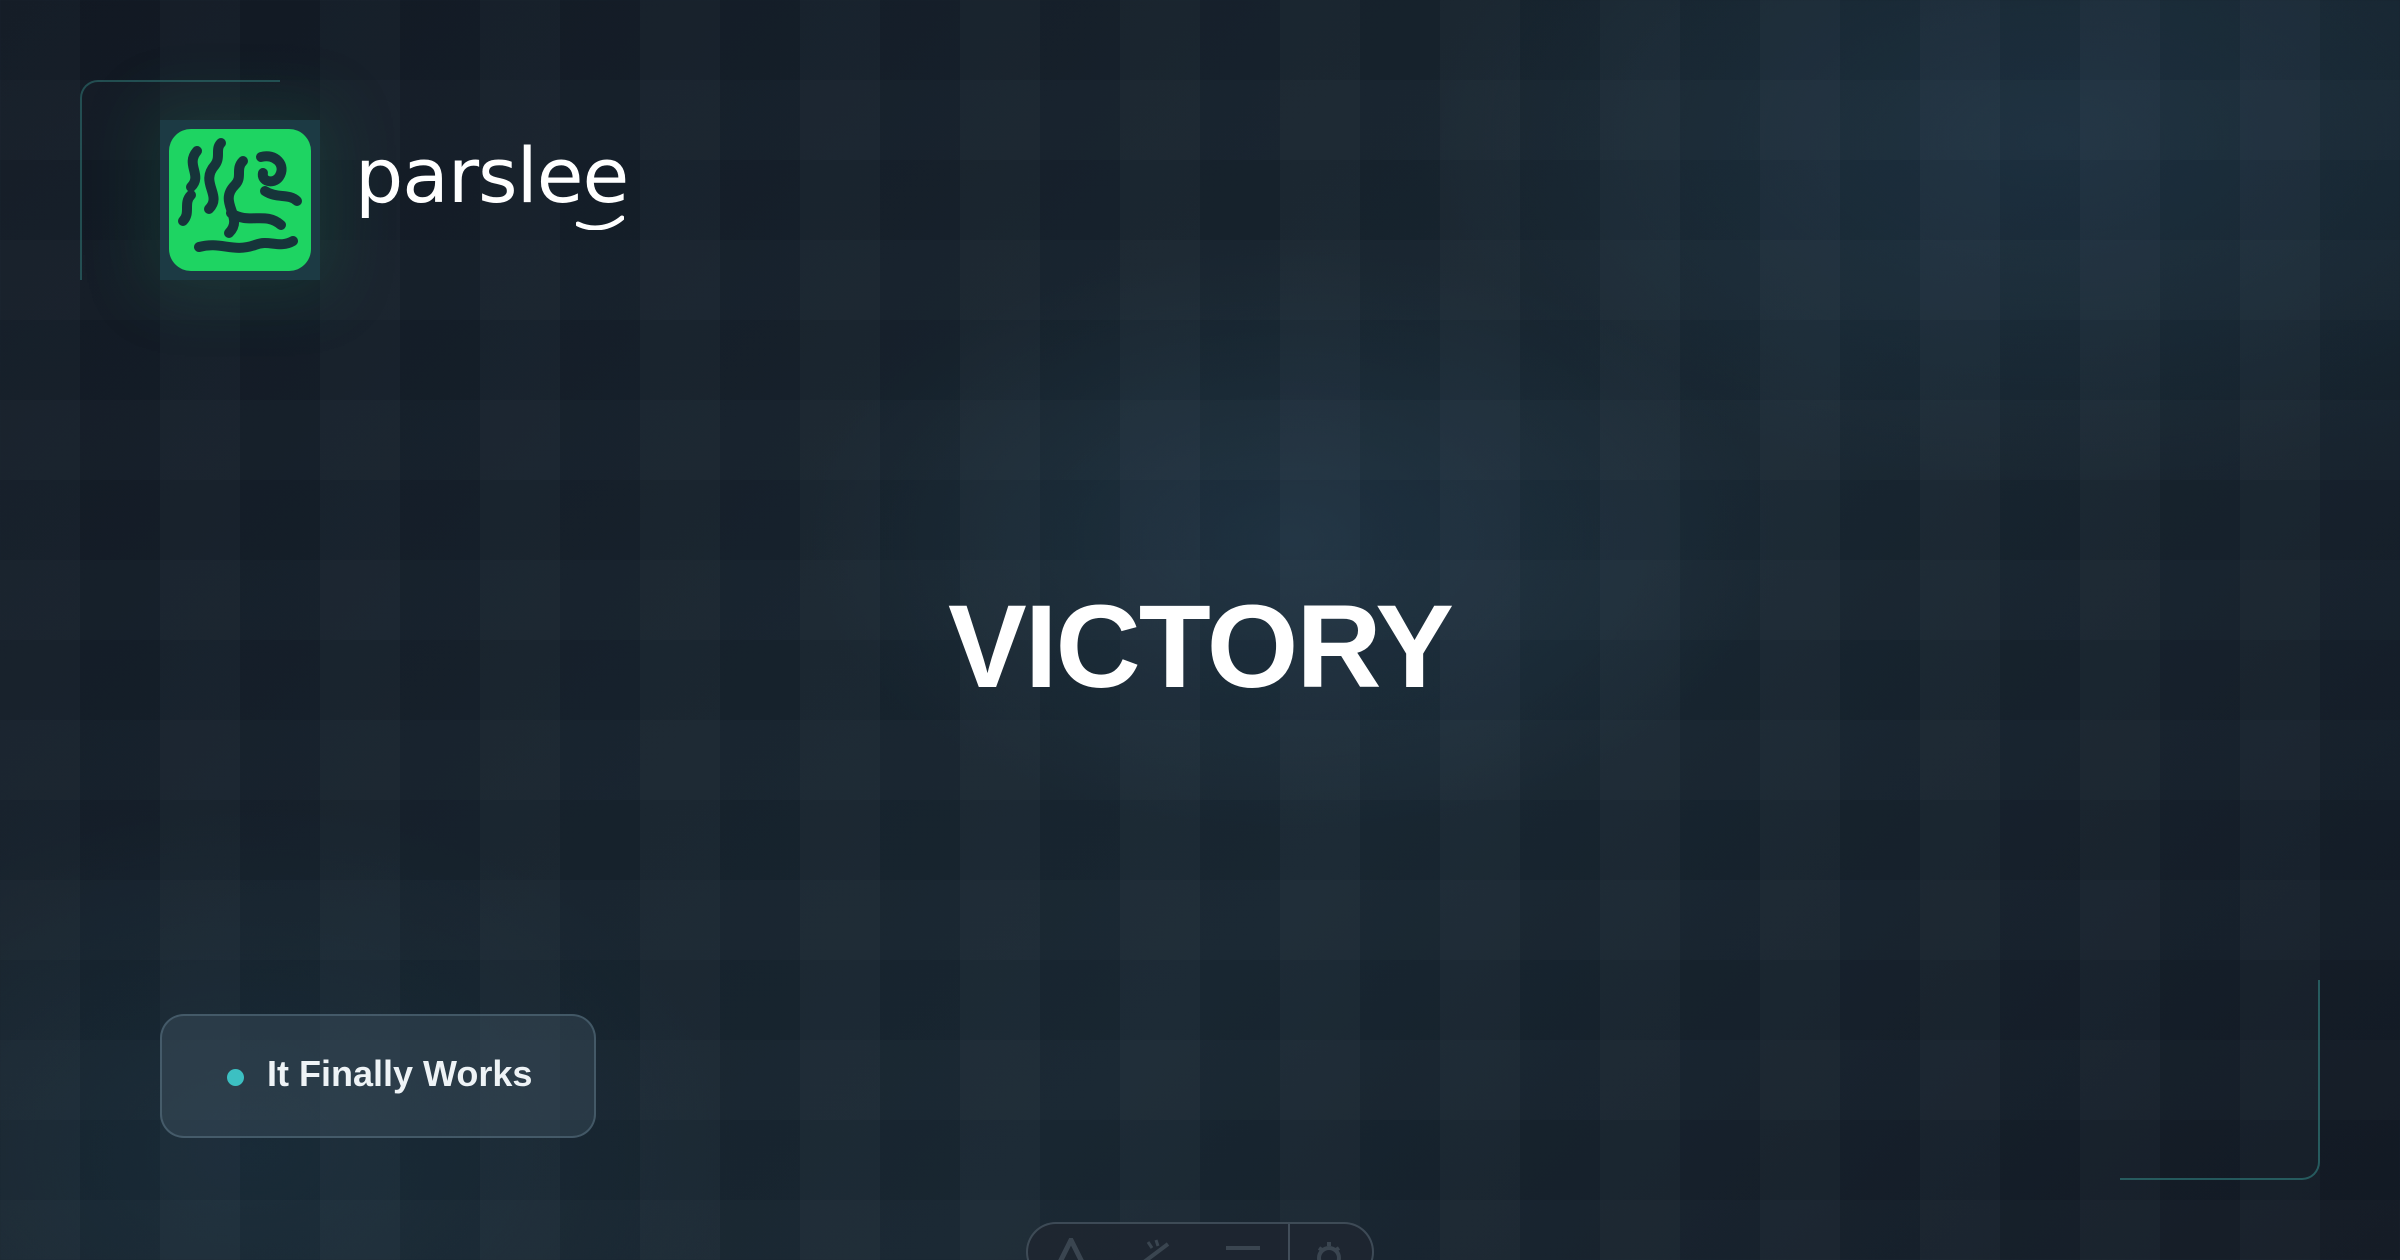 The height and width of the screenshot is (1260, 2400). What do you see at coordinates (1157, 1249) in the screenshot?
I see `pen-icon` at bounding box center [1157, 1249].